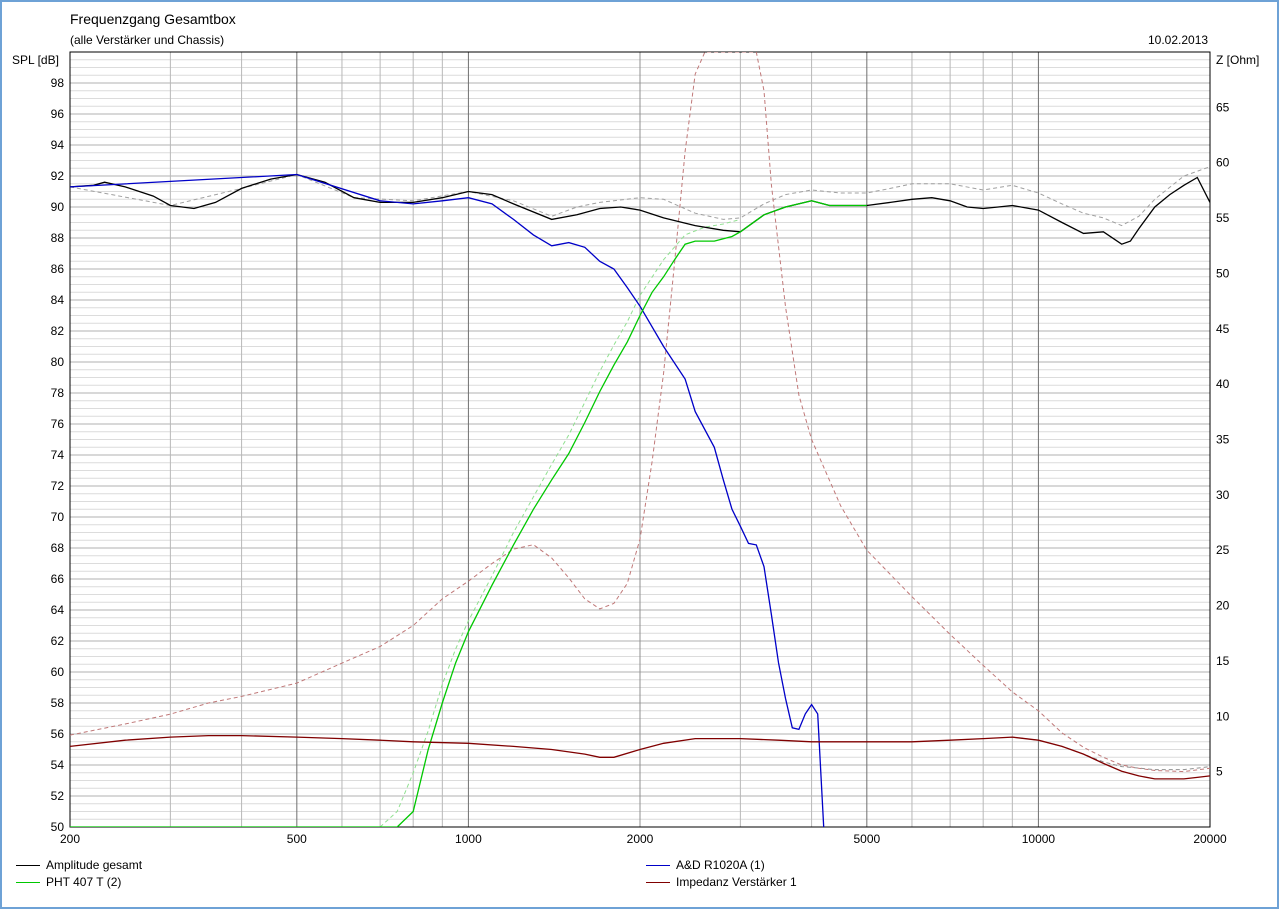  What do you see at coordinates (1223, 107) in the screenshot?
I see `y2-tick-label: 65` at bounding box center [1223, 107].